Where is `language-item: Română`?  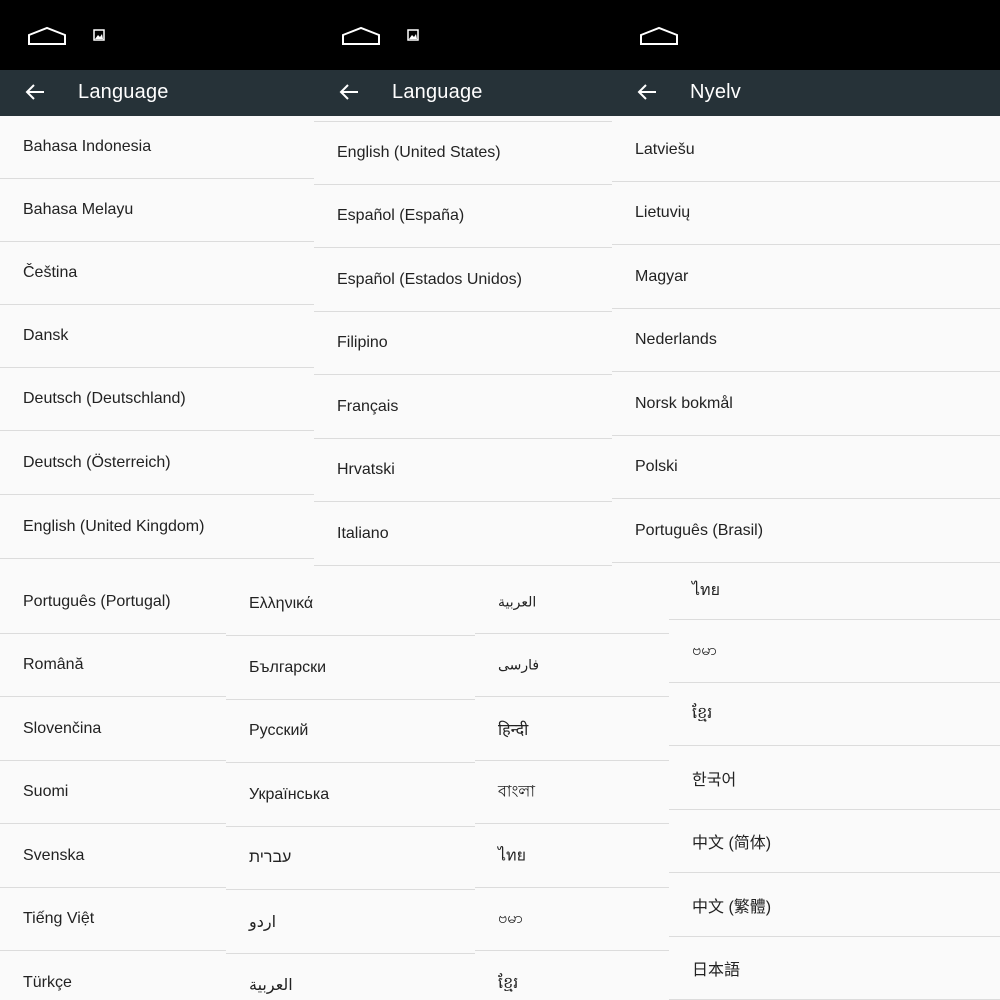
language-item: Română is located at coordinates (113, 665).